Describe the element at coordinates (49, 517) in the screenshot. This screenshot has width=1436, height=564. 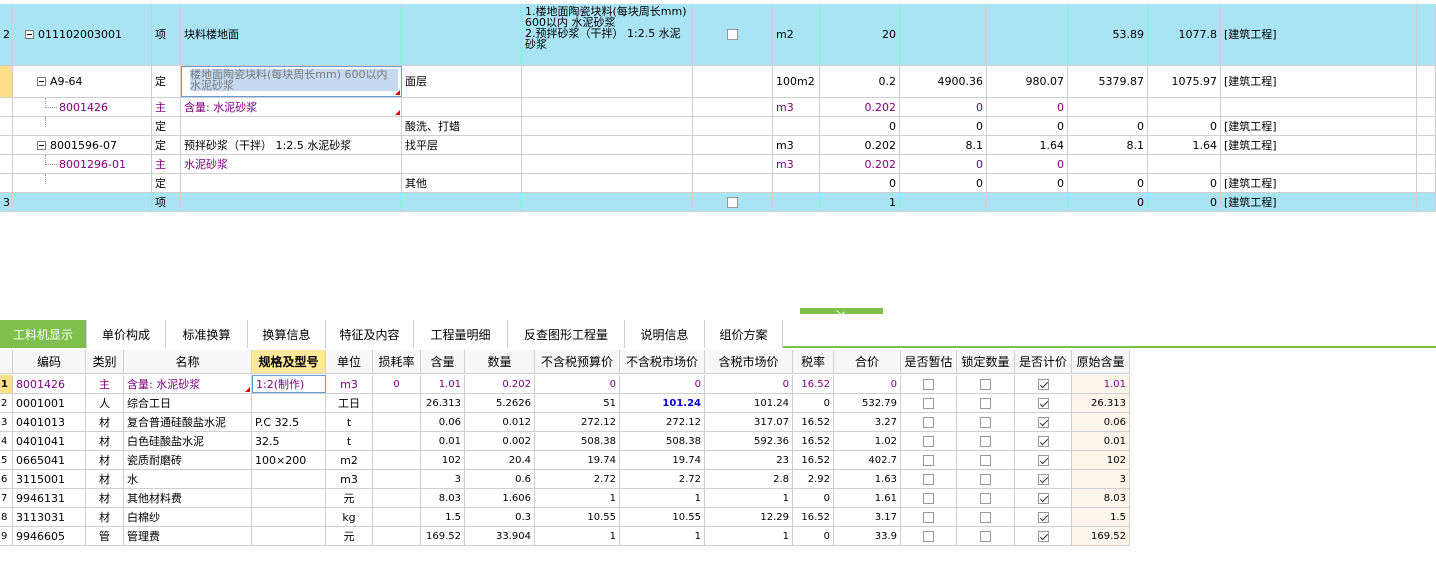
I see `code-cell: 3113031` at that location.